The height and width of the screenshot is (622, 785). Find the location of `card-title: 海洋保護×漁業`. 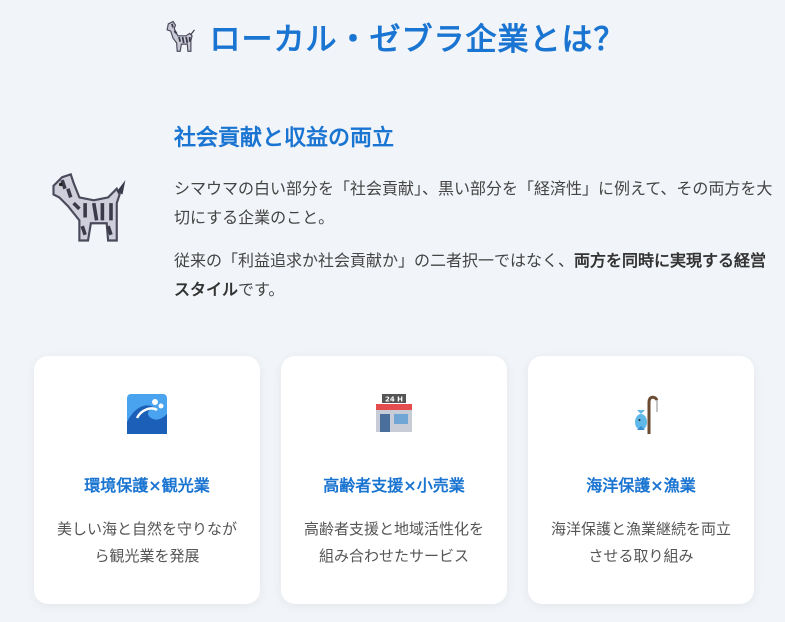

card-title: 海洋保護×漁業 is located at coordinates (641, 485).